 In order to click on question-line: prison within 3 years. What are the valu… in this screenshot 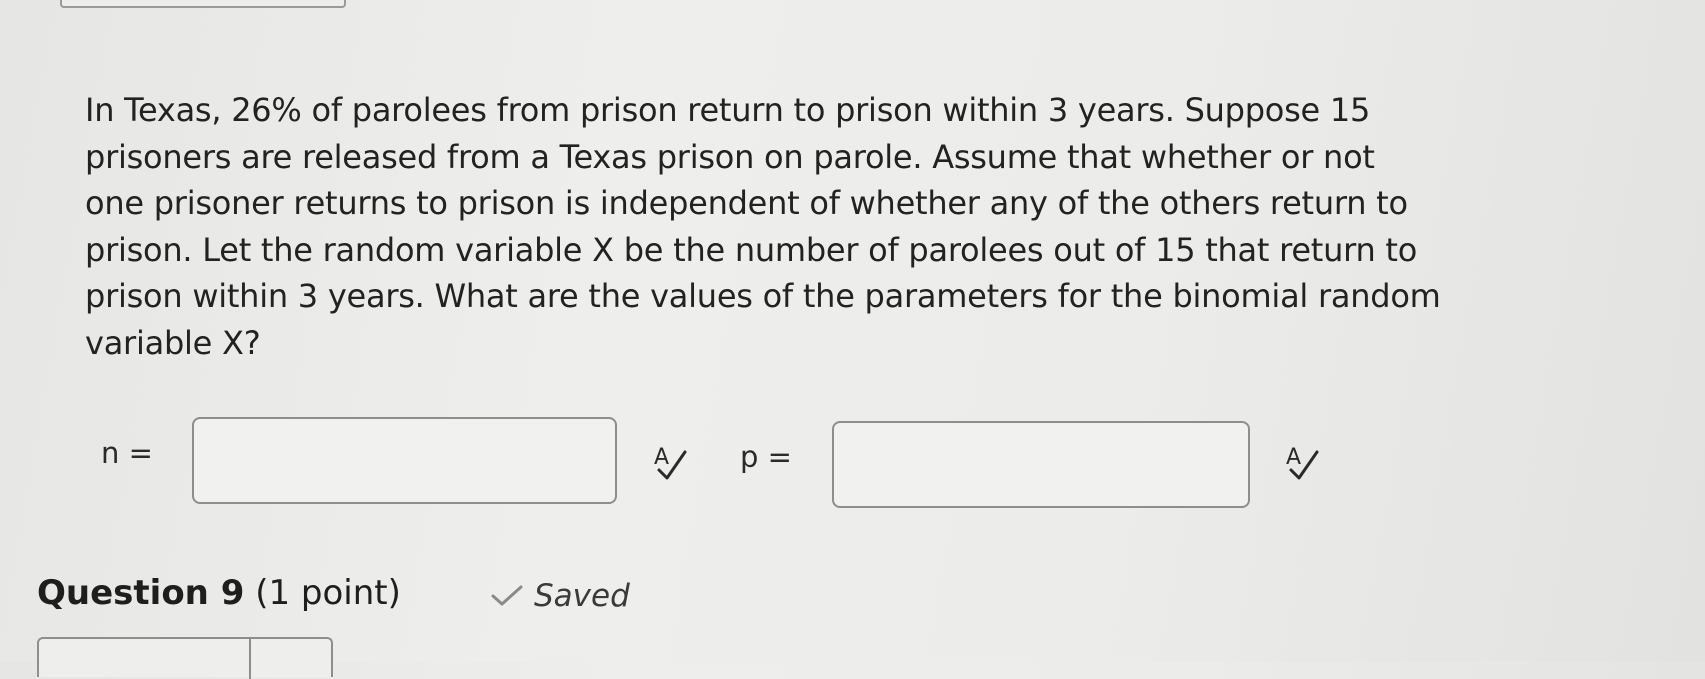, I will do `click(763, 296)`.